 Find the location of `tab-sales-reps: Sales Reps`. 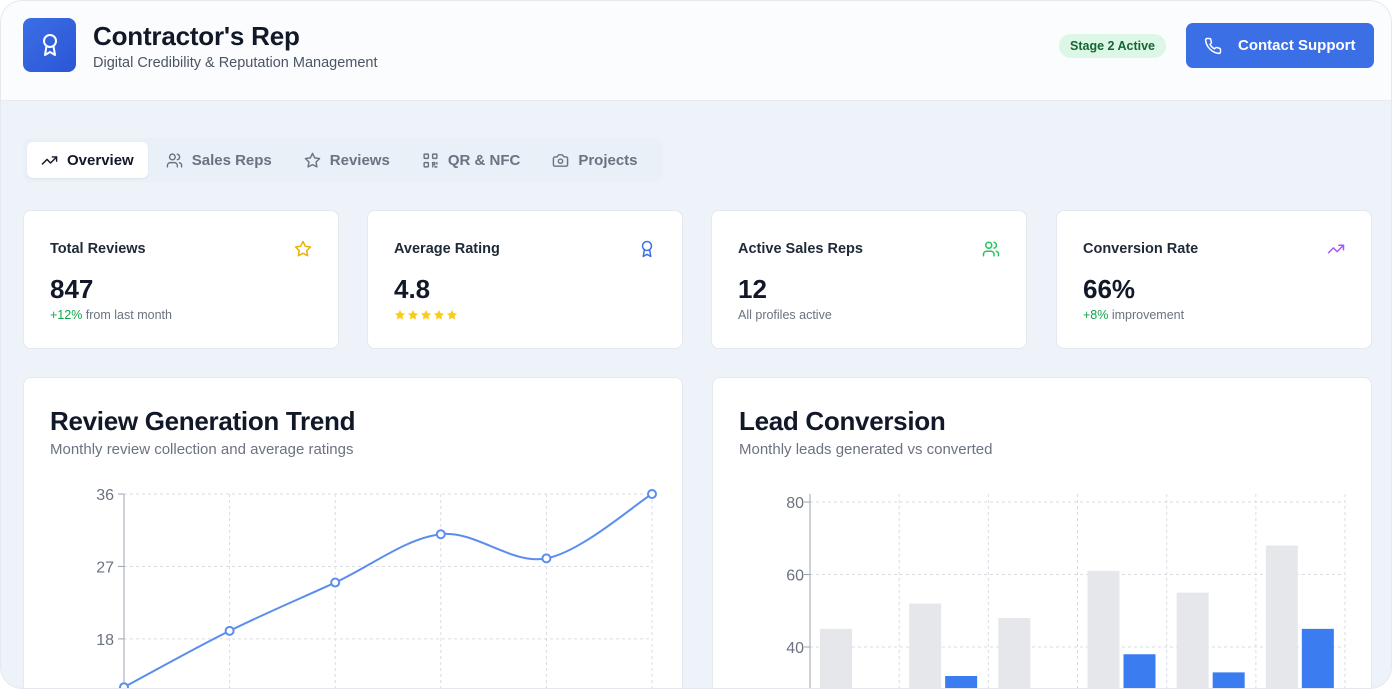

tab-sales-reps: Sales Reps is located at coordinates (219, 160).